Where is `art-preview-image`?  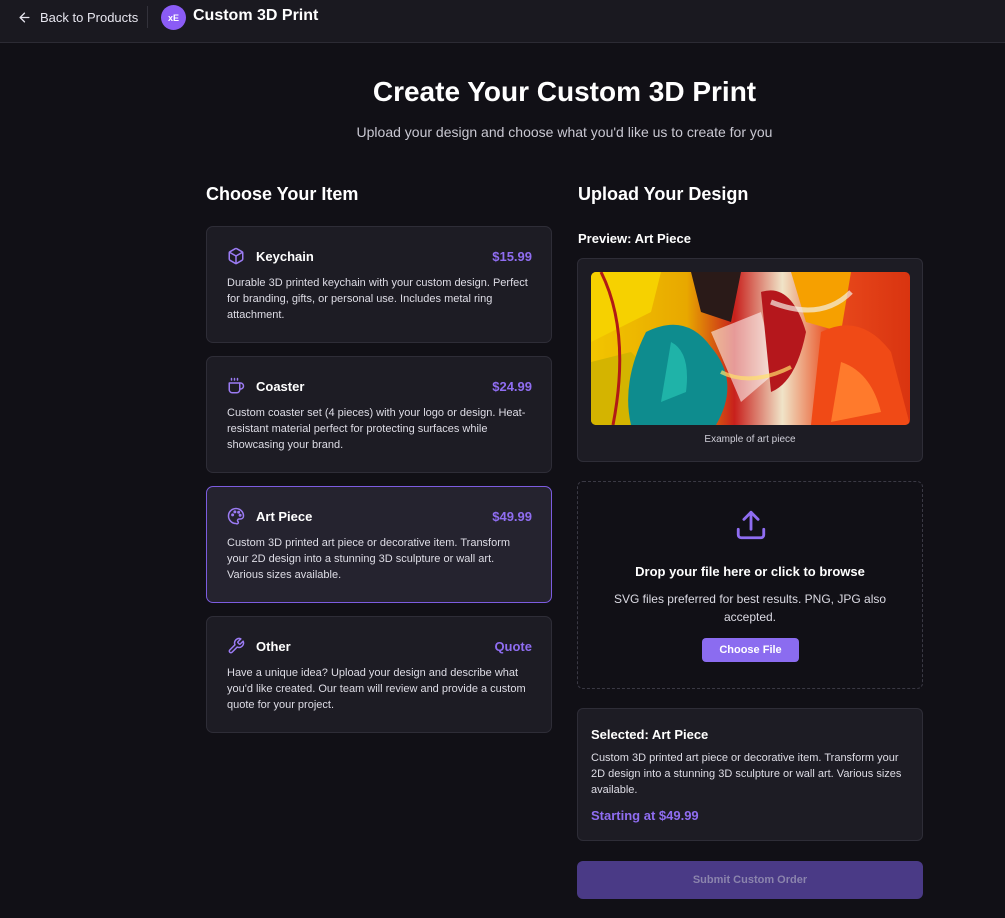 art-preview-image is located at coordinates (750, 348).